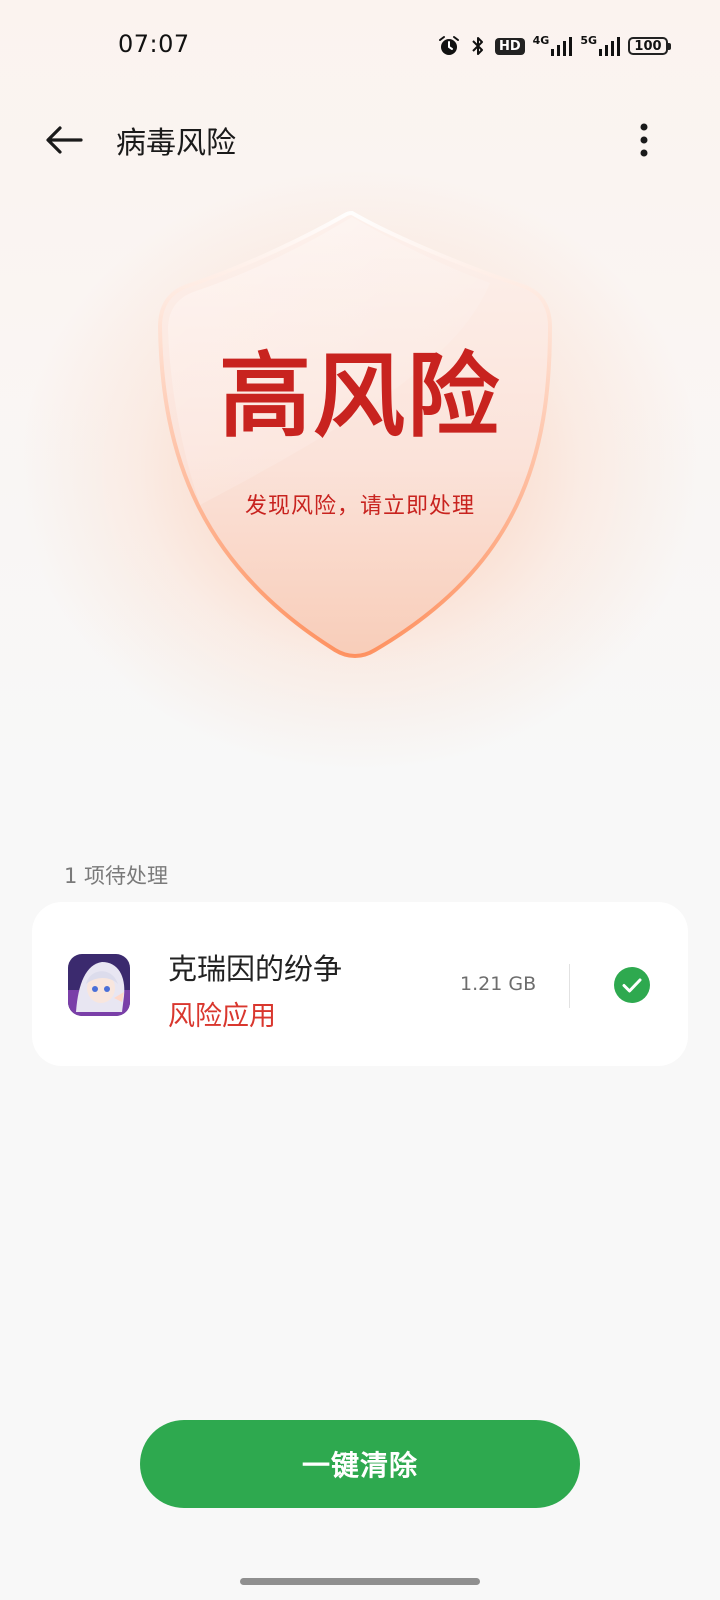 The width and height of the screenshot is (720, 1600). Describe the element at coordinates (255, 969) in the screenshot. I see `app-name: 克瑞因的纷争` at that location.